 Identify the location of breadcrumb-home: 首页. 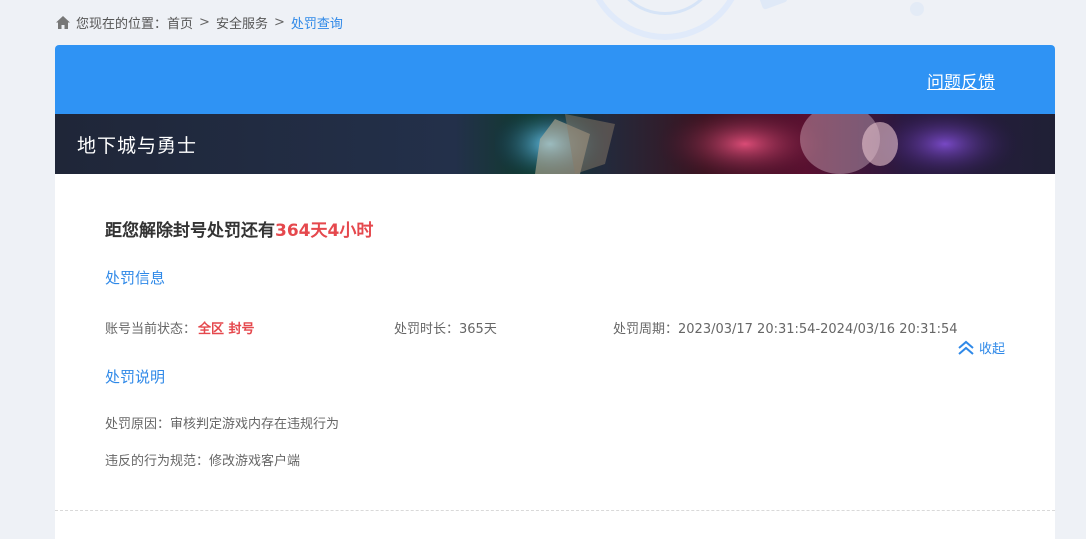
(180, 22).